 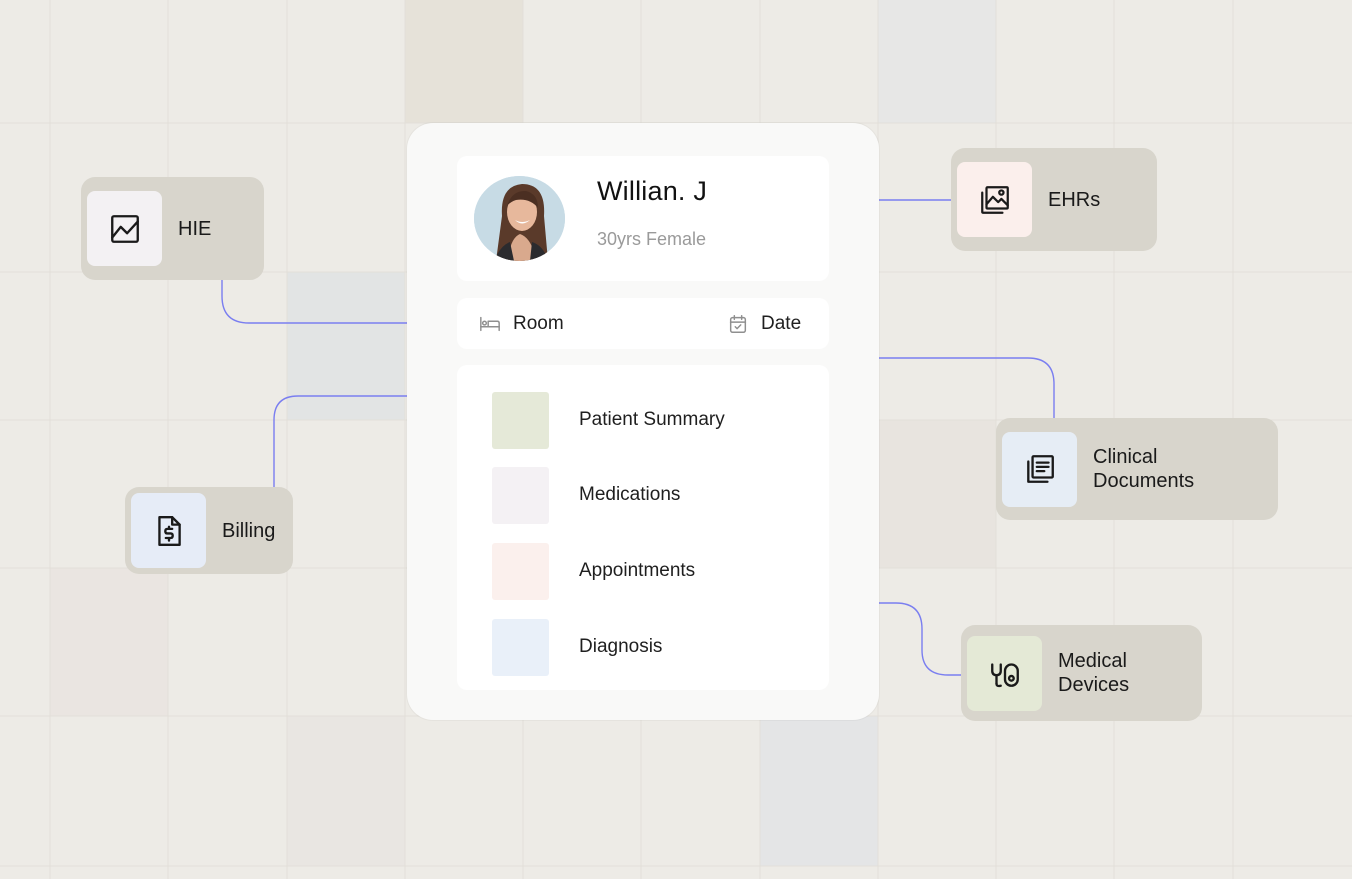 What do you see at coordinates (490, 323) in the screenshot?
I see `bed-icon` at bounding box center [490, 323].